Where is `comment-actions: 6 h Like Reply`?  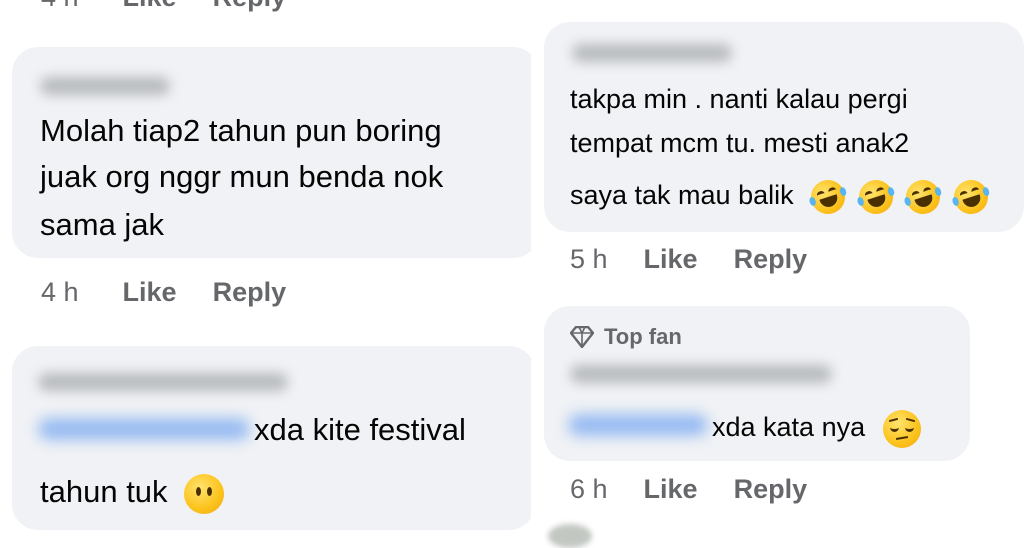 comment-actions: 6 h Like Reply is located at coordinates (706, 489).